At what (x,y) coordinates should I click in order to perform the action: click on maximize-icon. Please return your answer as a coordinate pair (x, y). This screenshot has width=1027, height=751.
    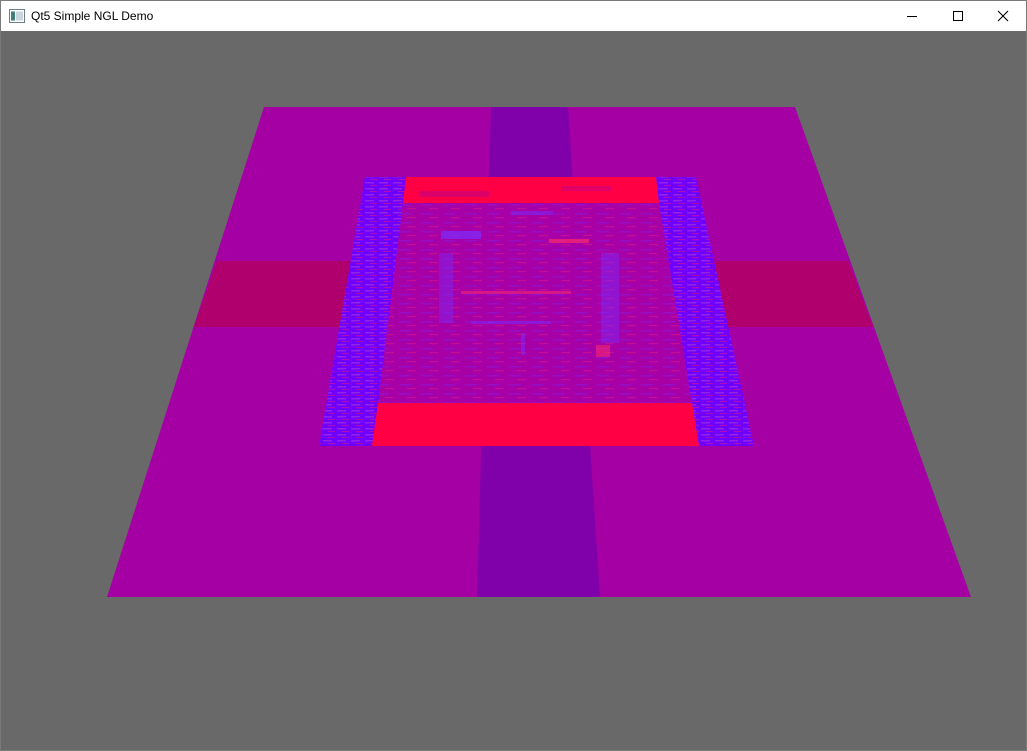
    Looking at the image, I should click on (958, 16).